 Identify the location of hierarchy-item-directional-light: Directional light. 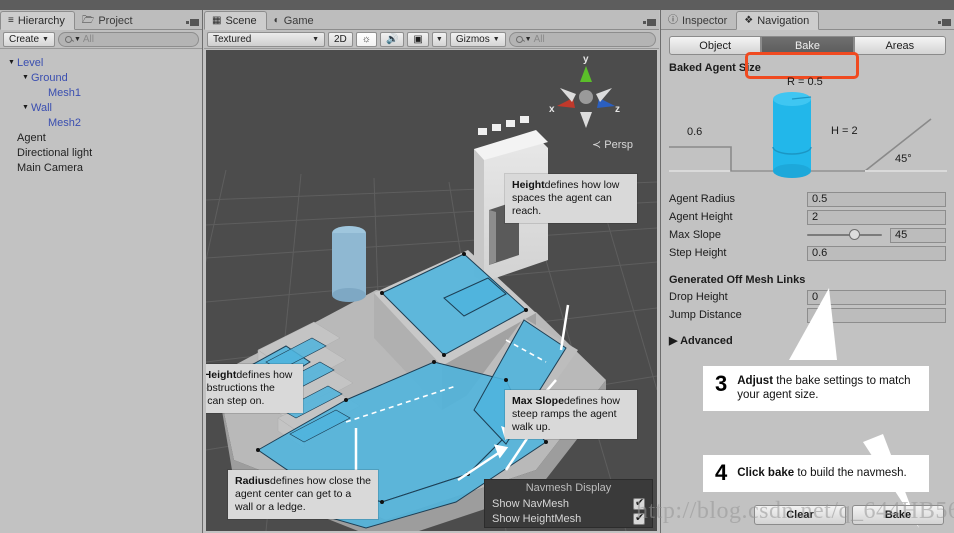
(55, 152).